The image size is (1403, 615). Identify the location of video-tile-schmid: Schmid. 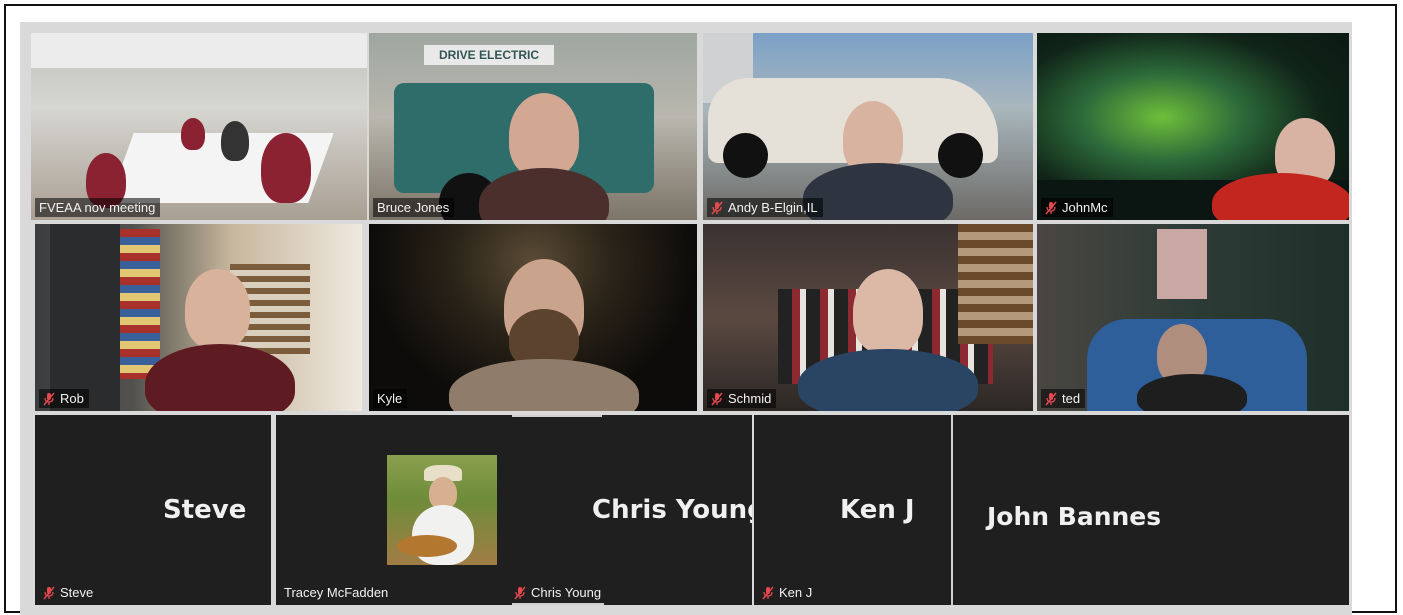
(868, 317).